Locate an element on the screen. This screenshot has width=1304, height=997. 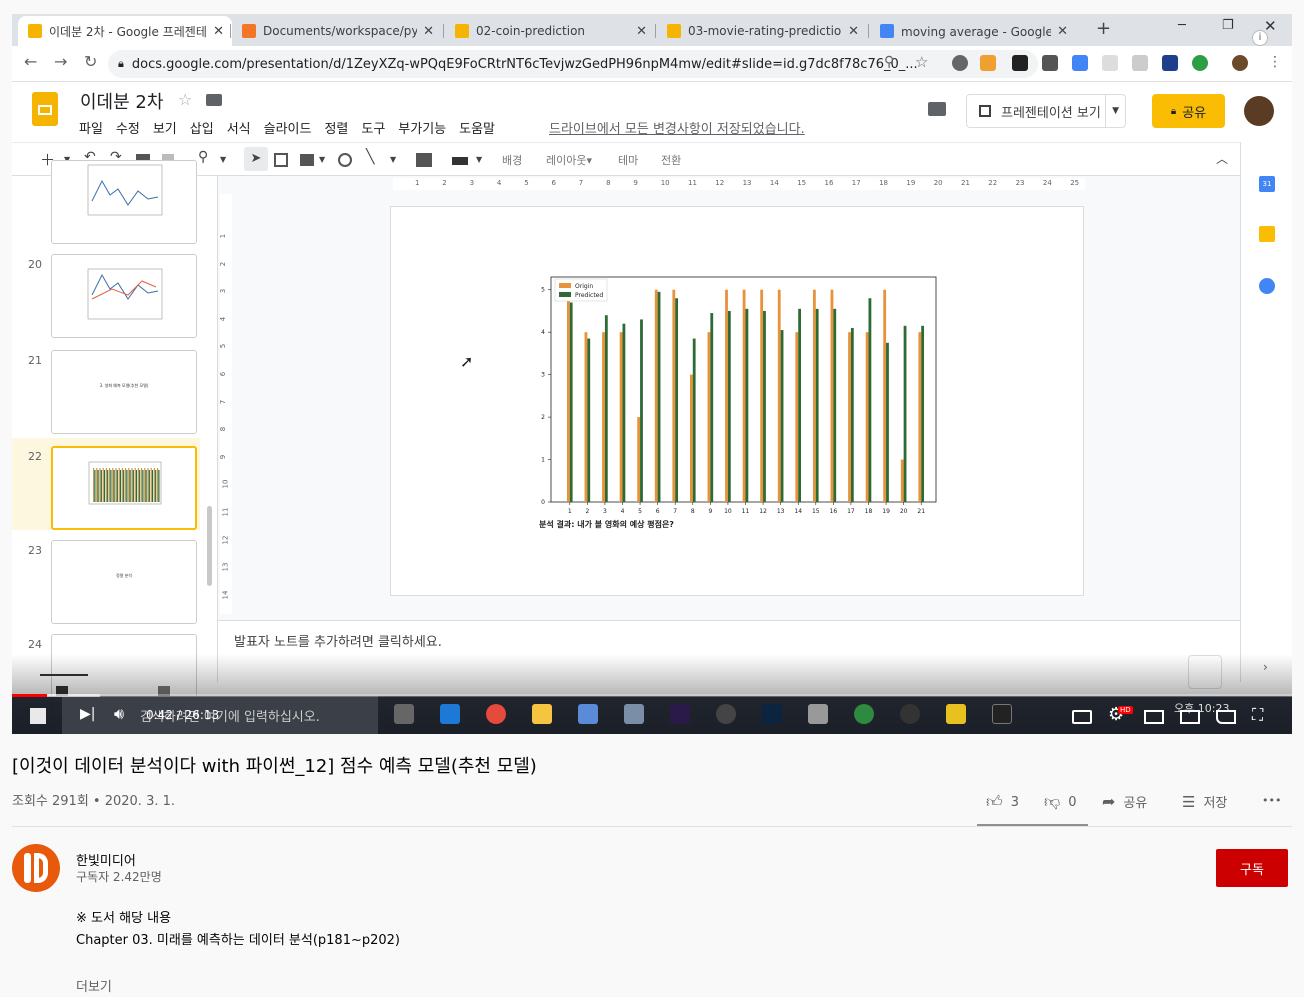
channel-name: 한빛미디어 is located at coordinates (106, 859).